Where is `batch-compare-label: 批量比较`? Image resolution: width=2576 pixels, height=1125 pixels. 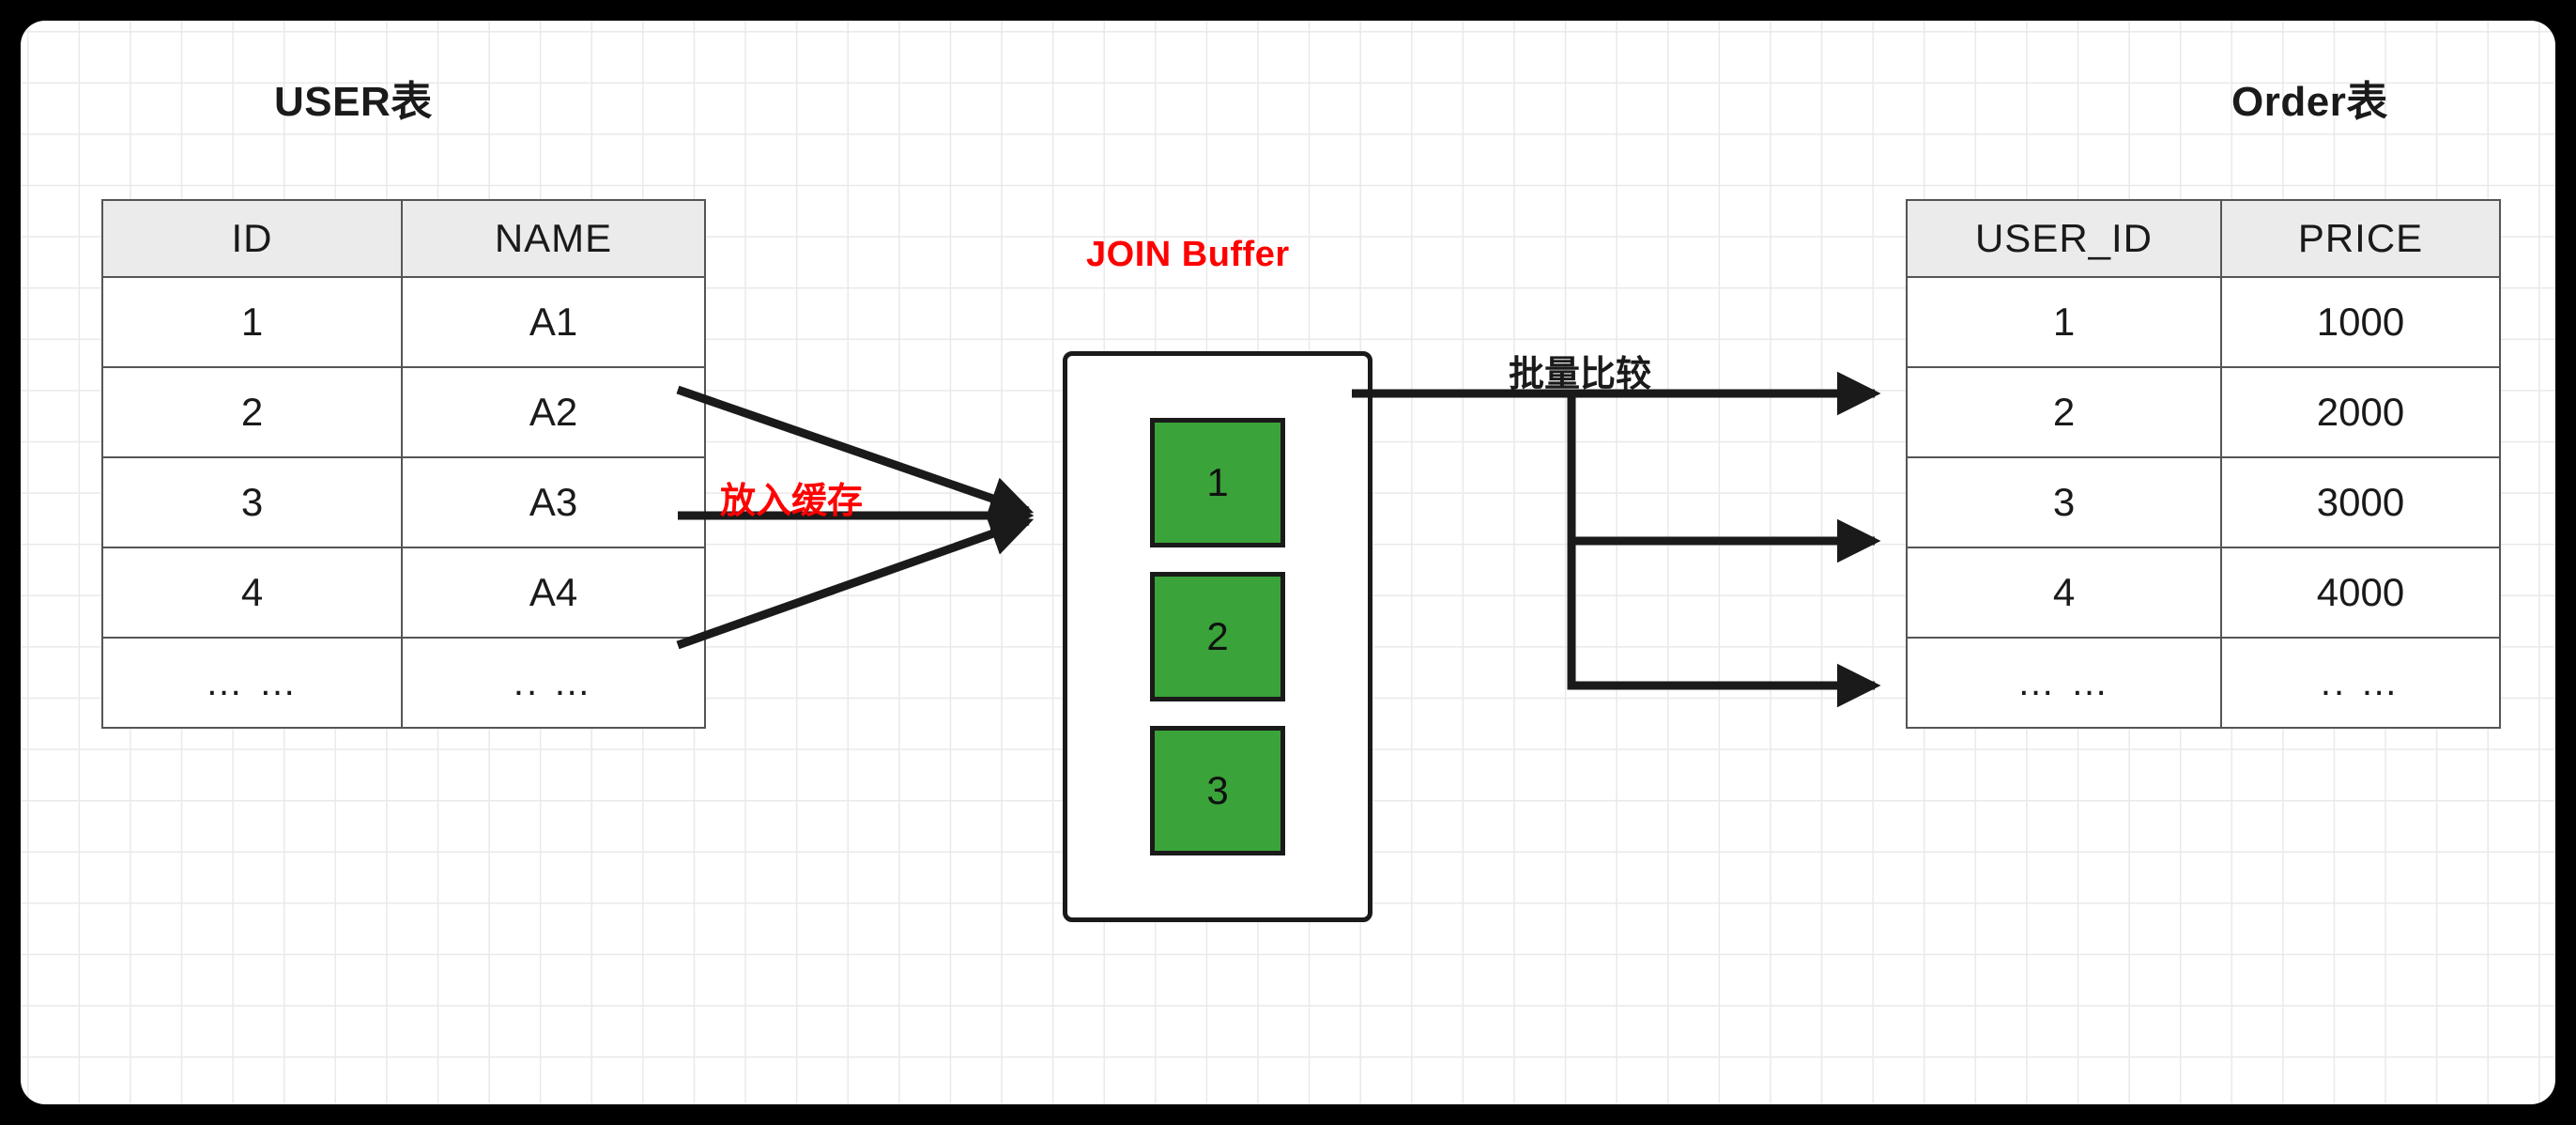 batch-compare-label: 批量比较 is located at coordinates (1580, 375).